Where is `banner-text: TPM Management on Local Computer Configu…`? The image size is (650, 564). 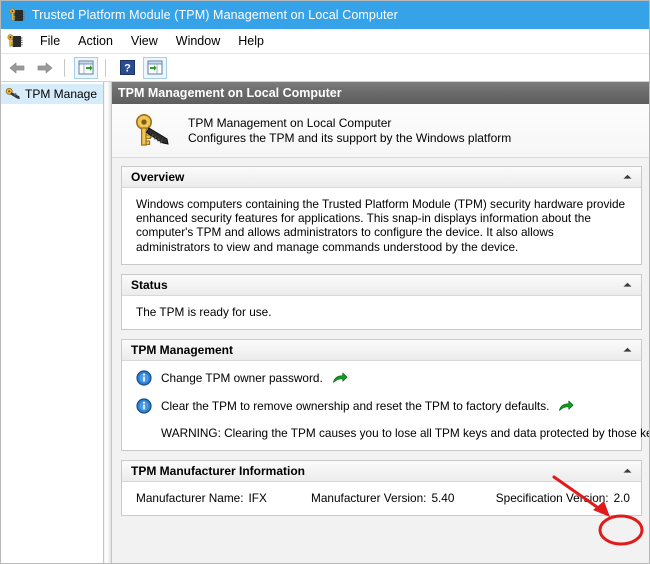
banner-text: TPM Management on Local Computer Configu… is located at coordinates (349, 131).